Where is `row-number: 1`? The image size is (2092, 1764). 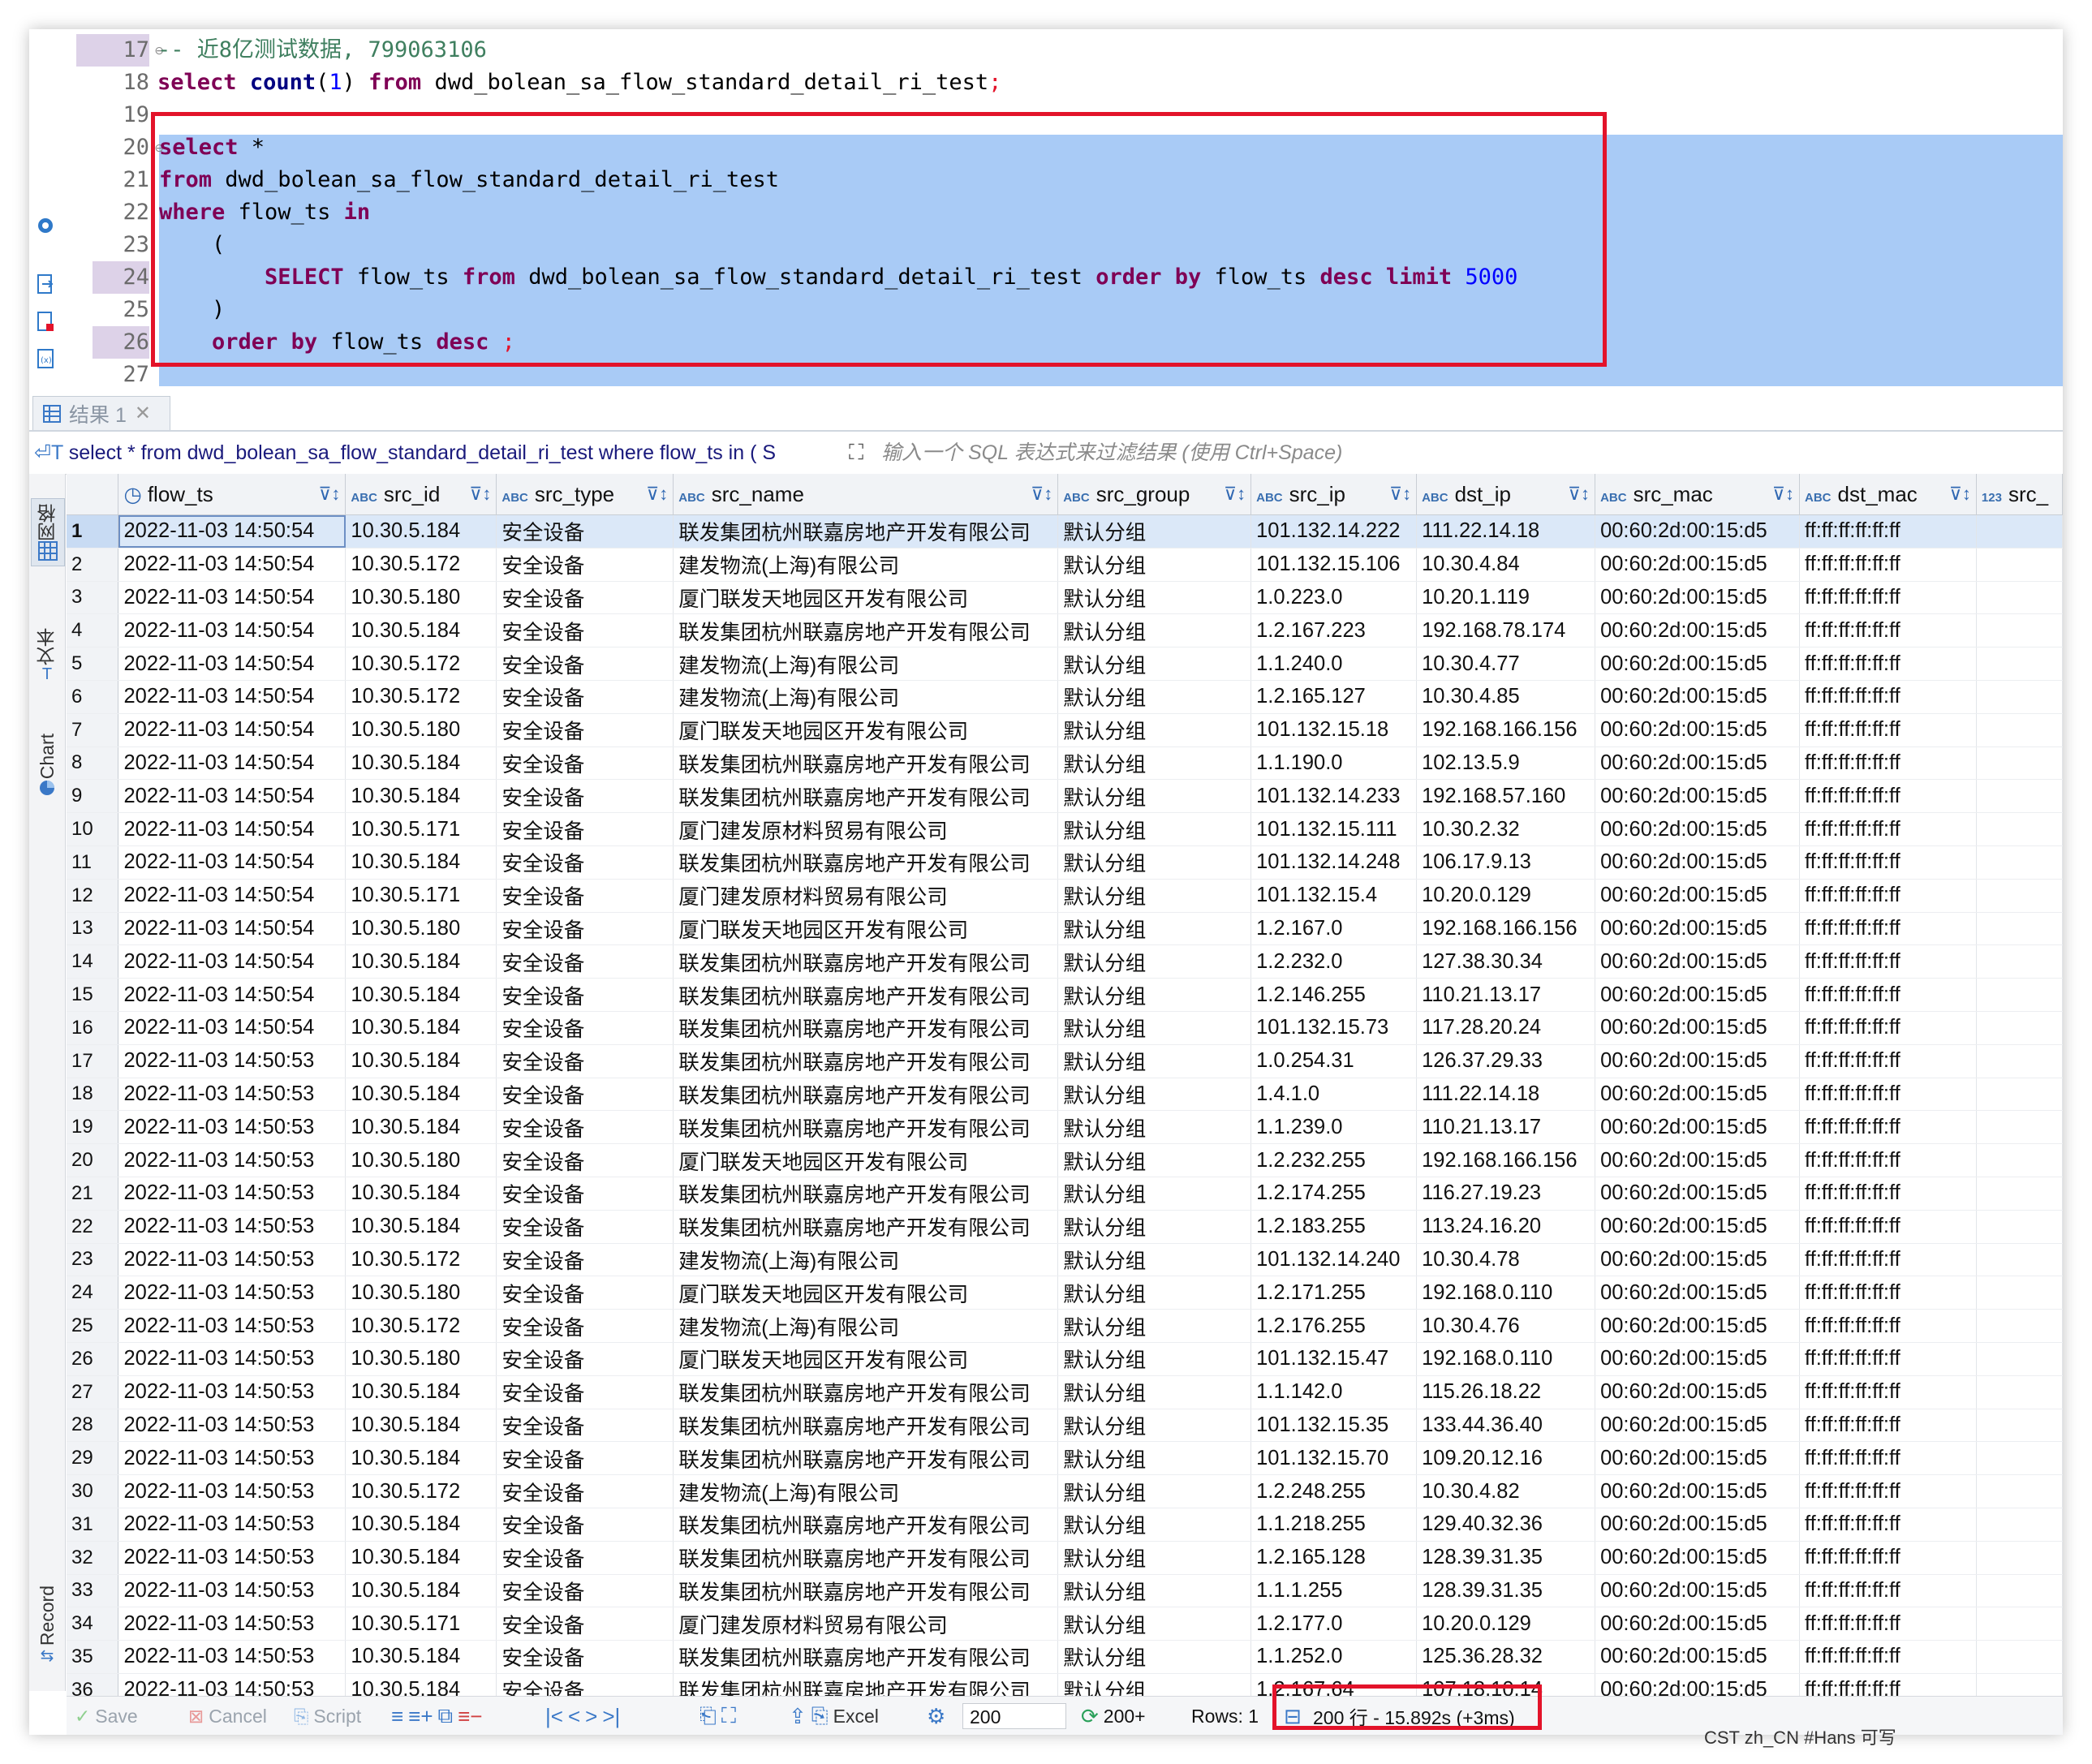
row-number: 1 is located at coordinates (93, 531).